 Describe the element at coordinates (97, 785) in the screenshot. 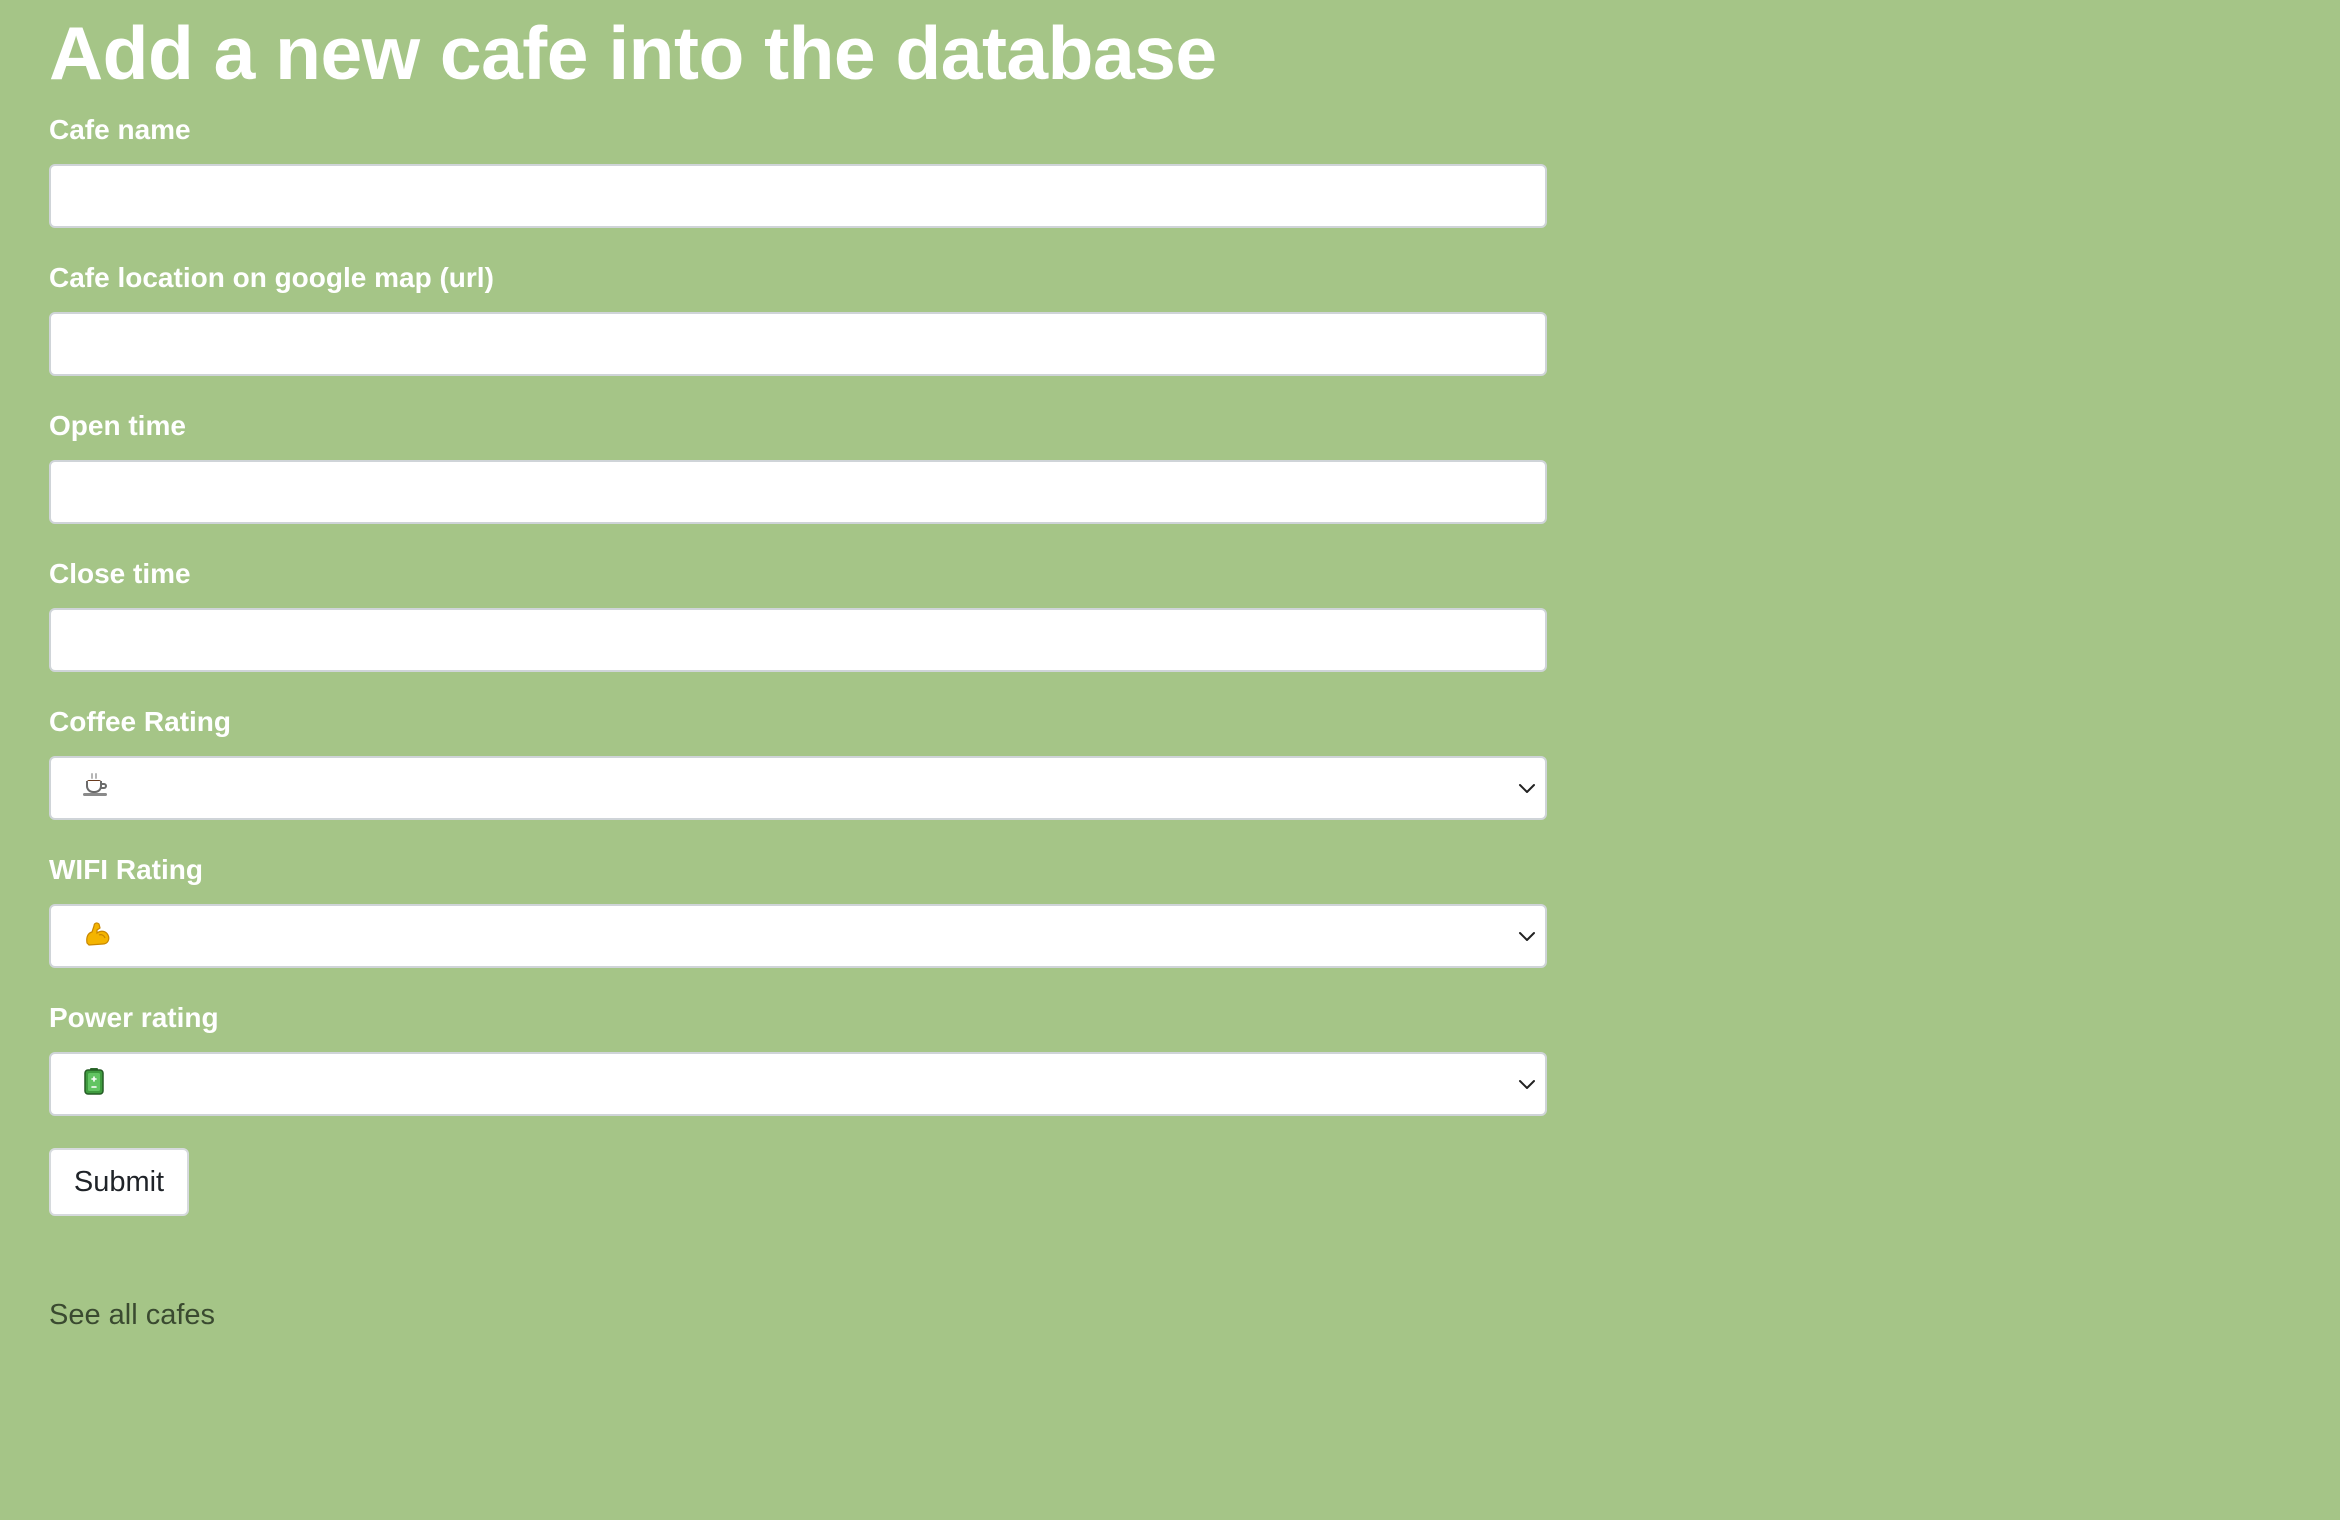

I see `coffee-cup-icon` at that location.